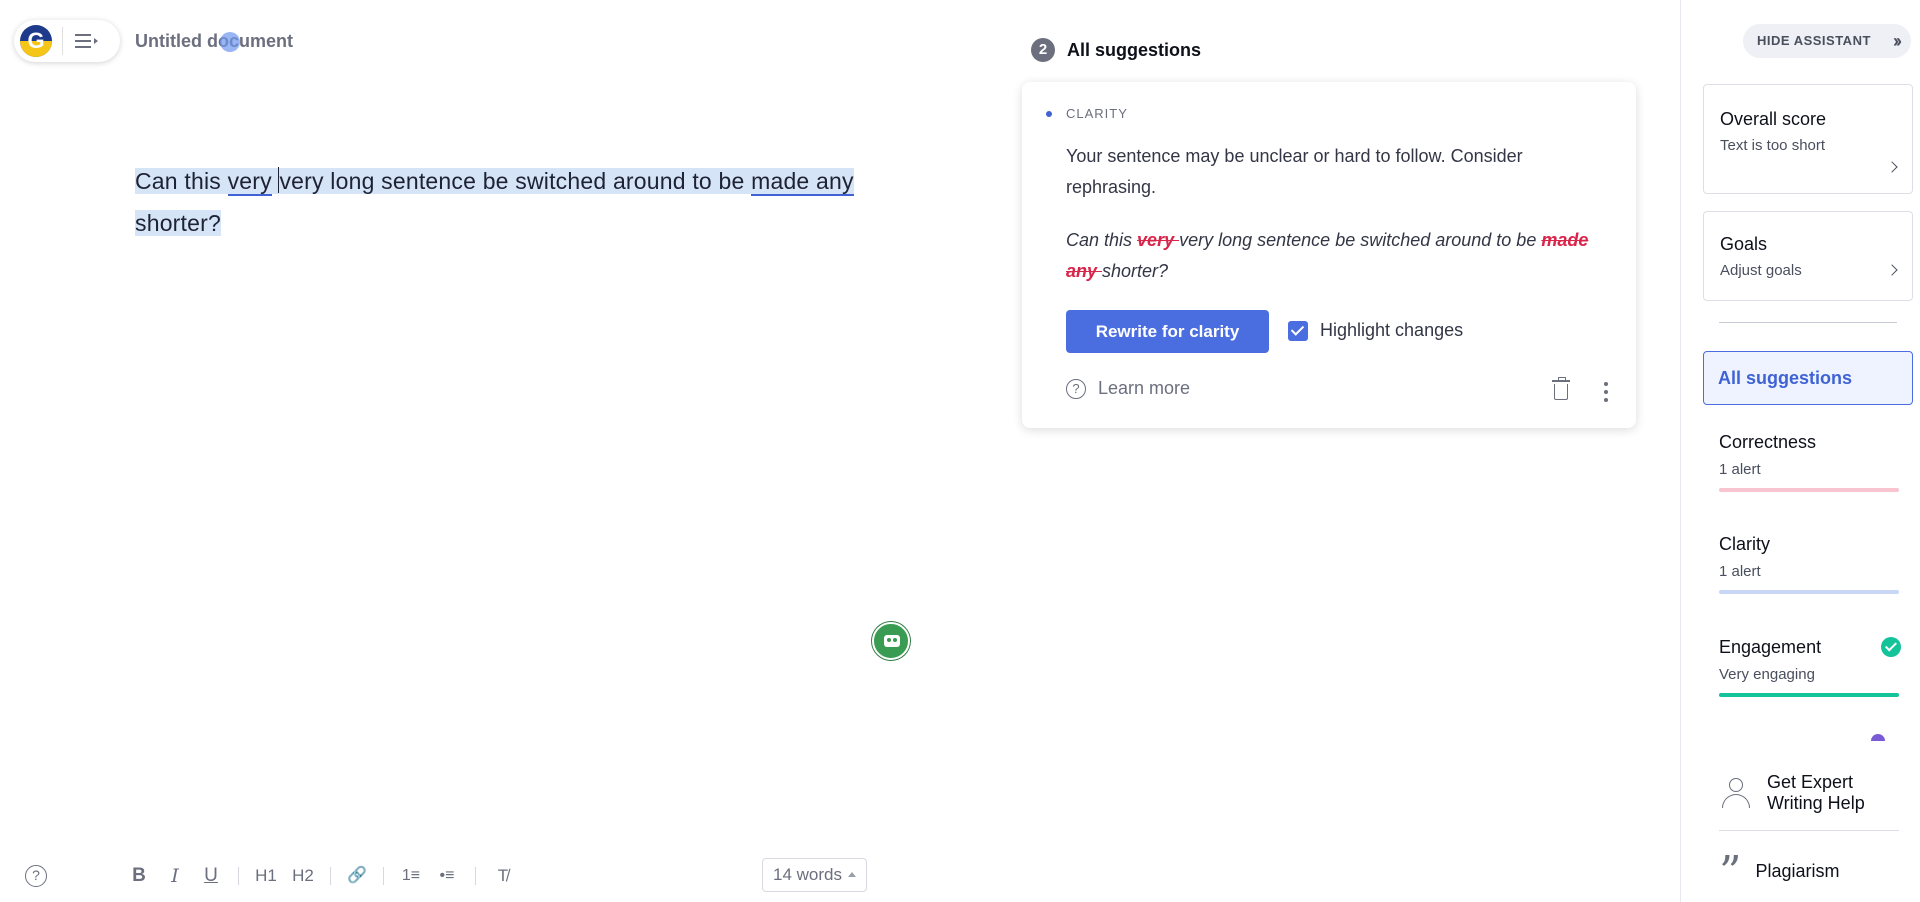 Image resolution: width=1920 pixels, height=902 pixels. What do you see at coordinates (1561, 388) in the screenshot?
I see `trash-icon` at bounding box center [1561, 388].